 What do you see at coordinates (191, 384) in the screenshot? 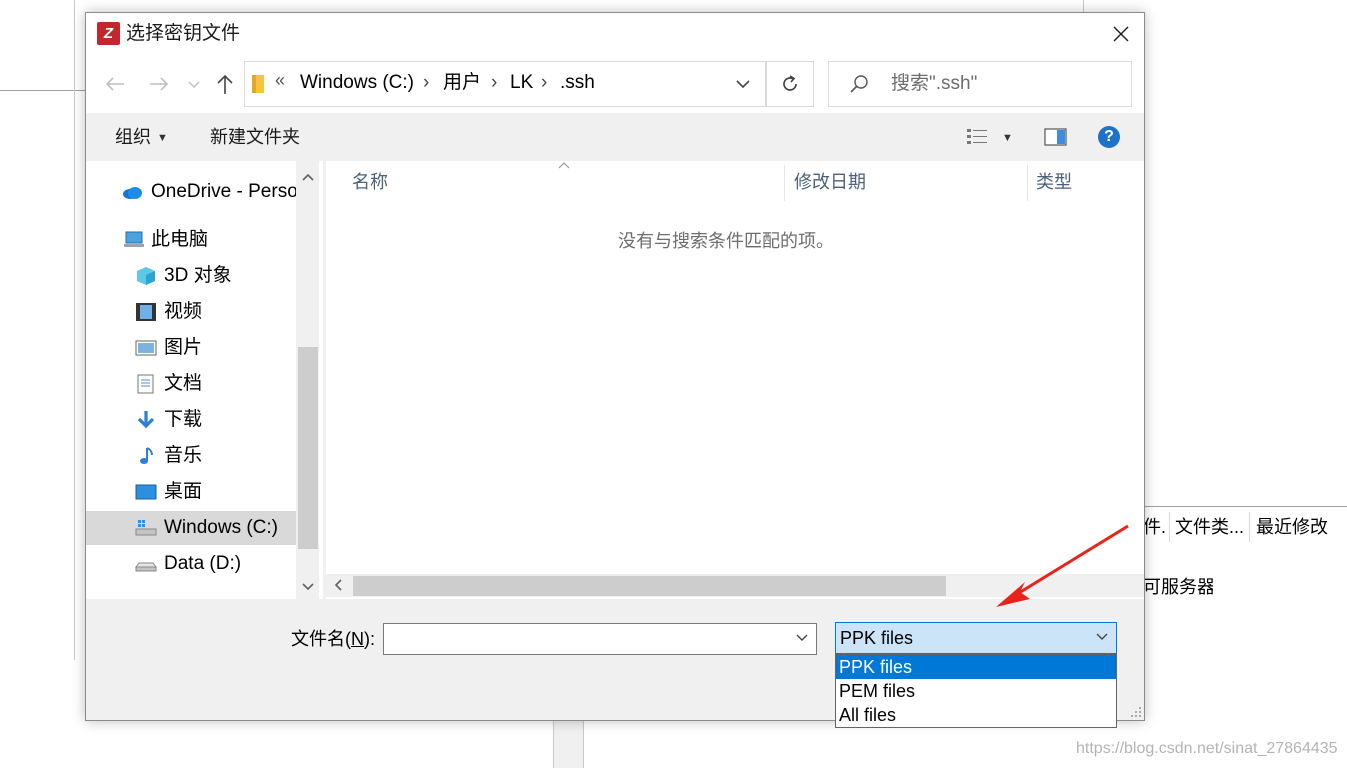
I see `nav-item-documents: 文档` at bounding box center [191, 384].